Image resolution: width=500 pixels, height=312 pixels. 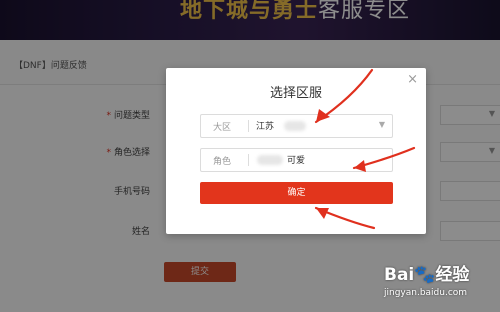 What do you see at coordinates (222, 128) in the screenshot?
I see `region-label: 大区` at bounding box center [222, 128].